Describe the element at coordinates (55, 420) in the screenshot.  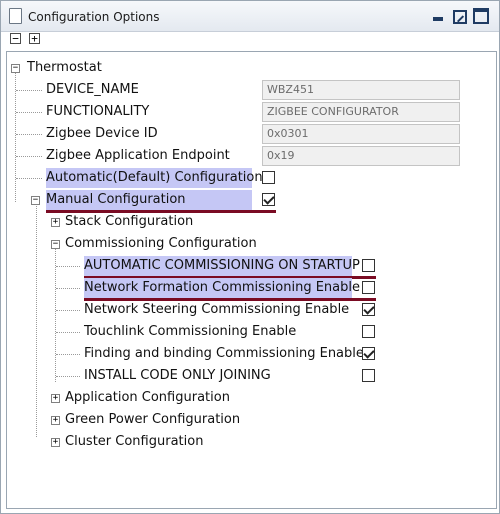
I see `green-power-expander: +` at that location.